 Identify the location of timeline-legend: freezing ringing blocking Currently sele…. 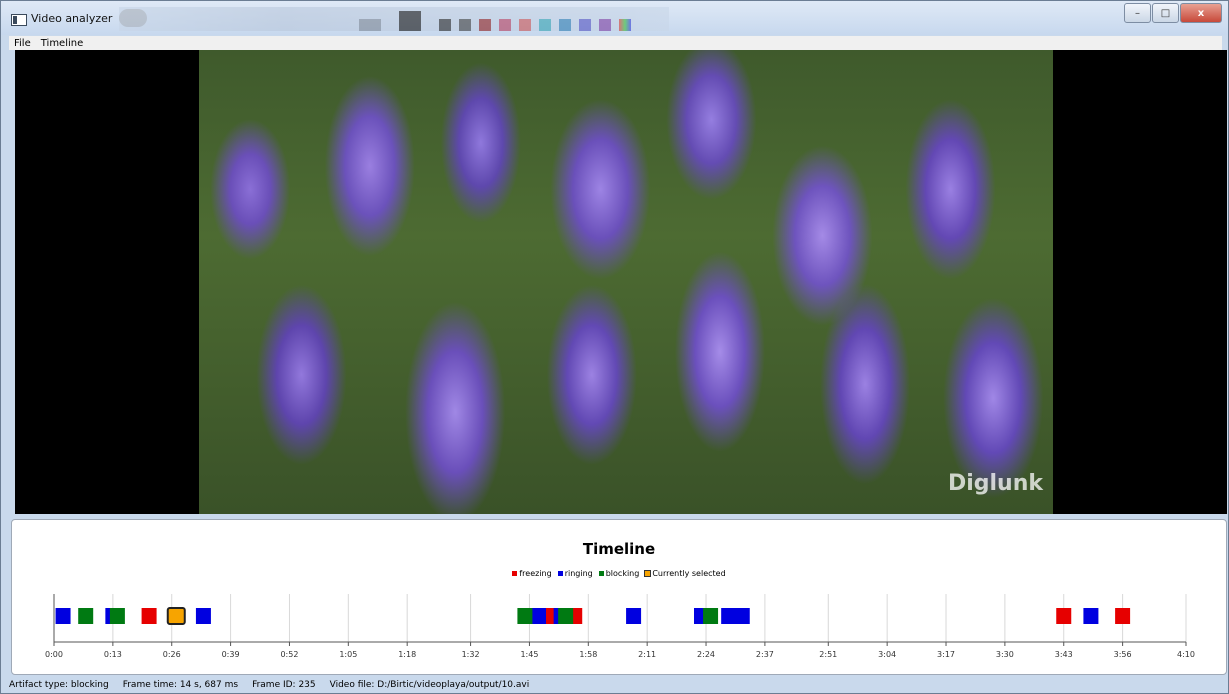
(619, 573).